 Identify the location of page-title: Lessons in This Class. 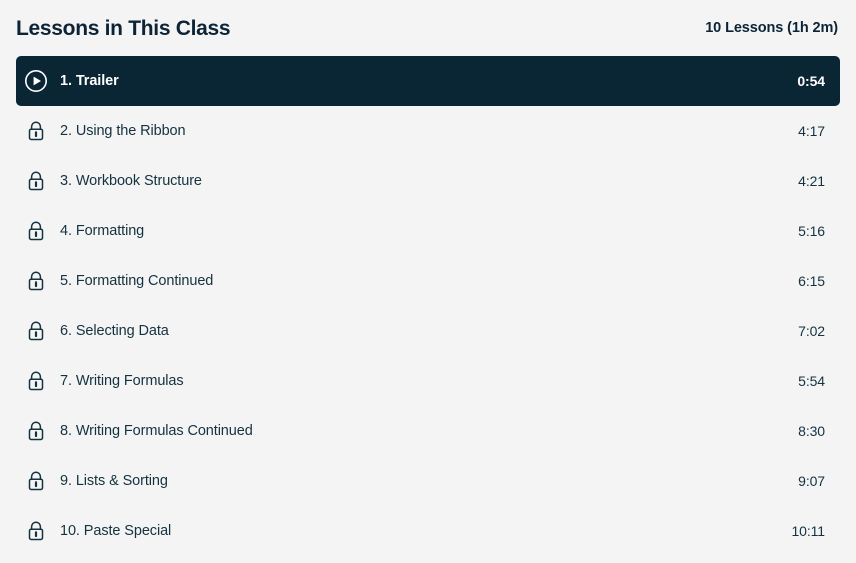
(123, 28).